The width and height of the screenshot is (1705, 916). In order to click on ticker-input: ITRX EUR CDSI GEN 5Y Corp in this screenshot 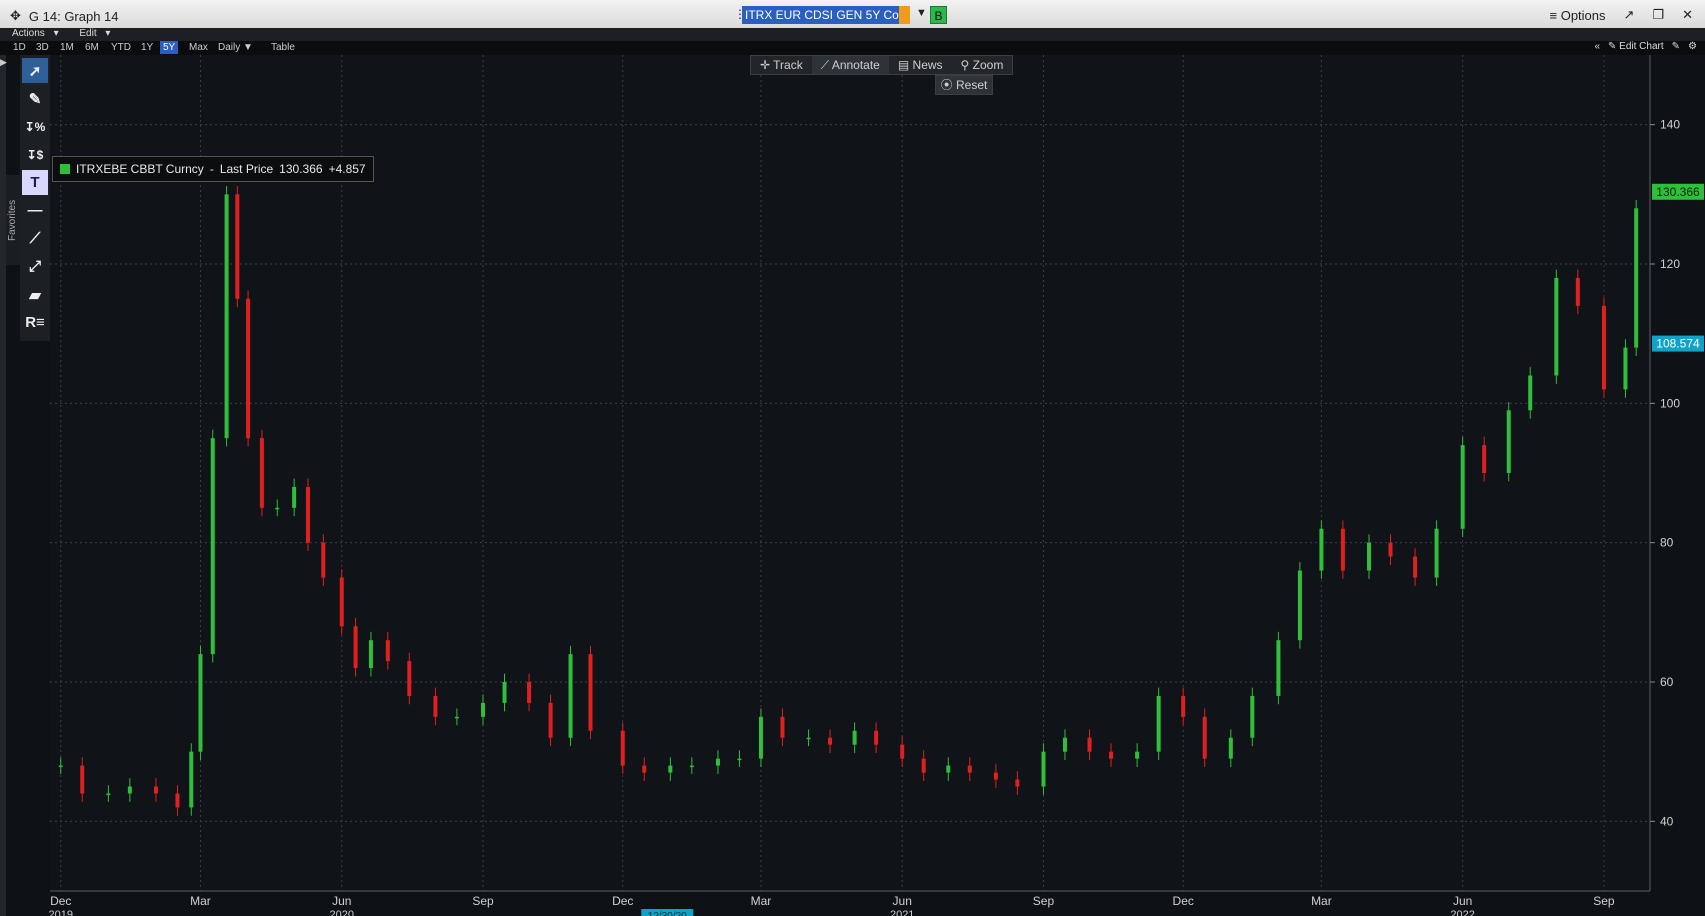, I will do `click(826, 15)`.